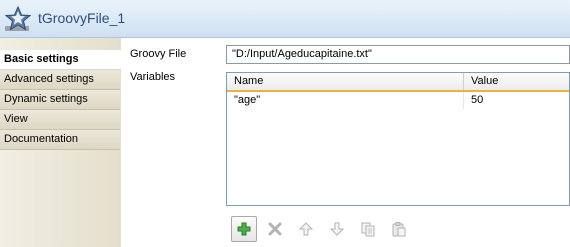 This screenshot has height=247, width=570. Describe the element at coordinates (60, 100) in the screenshot. I see `tab-dynamic-settings: Dynamic settings` at that location.